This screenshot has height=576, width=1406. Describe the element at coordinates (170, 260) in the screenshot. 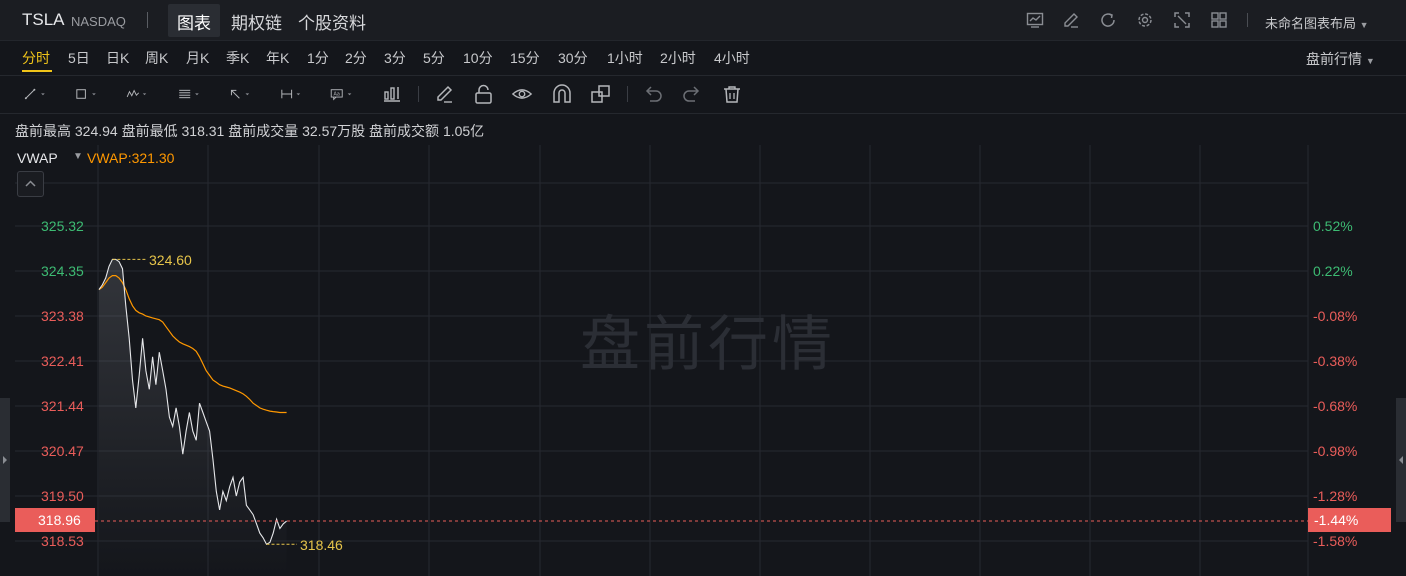

I see `max-price-label: 324.60` at that location.